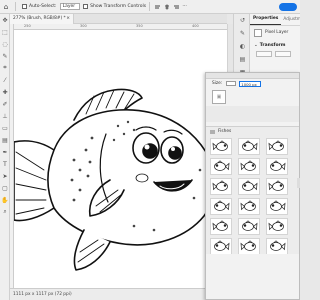  I want to click on status-bar: 1111 px x 1117 px (72 ppi) ›, so click(118, 294).